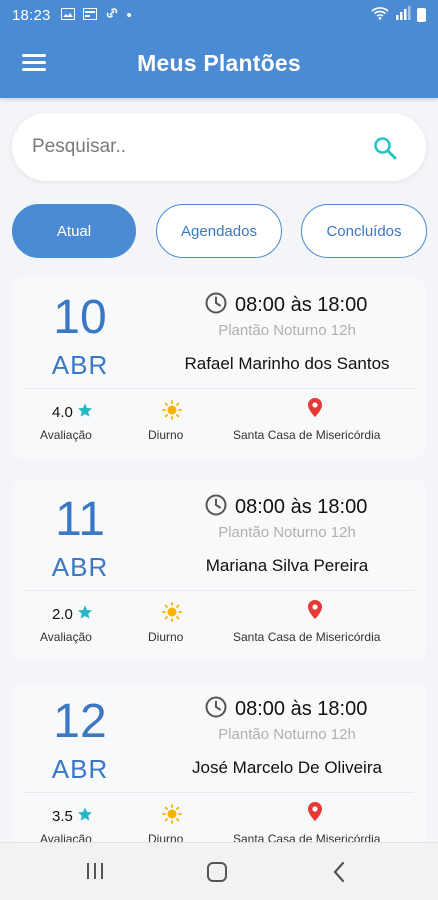 This screenshot has height=900, width=438. I want to click on rating-value: 2.0, so click(62, 614).